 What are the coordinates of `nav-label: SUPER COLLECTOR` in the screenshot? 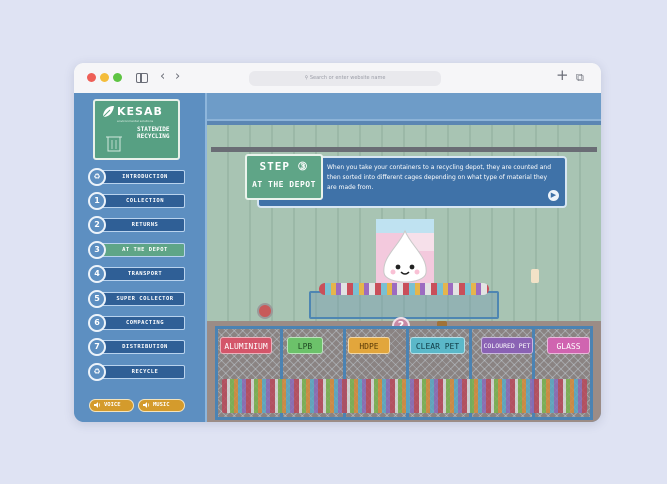 It's located at (141, 299).